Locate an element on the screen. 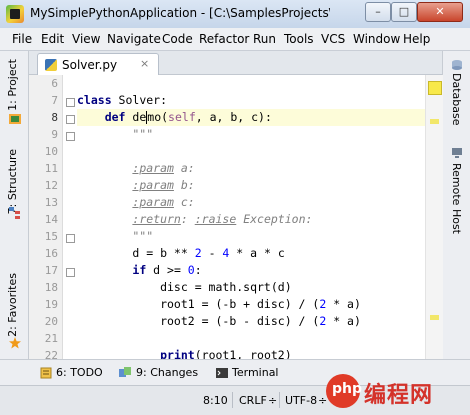 This screenshot has width=470, height=415. favorites-tool-tab: 2: Favorites is located at coordinates (12, 305).